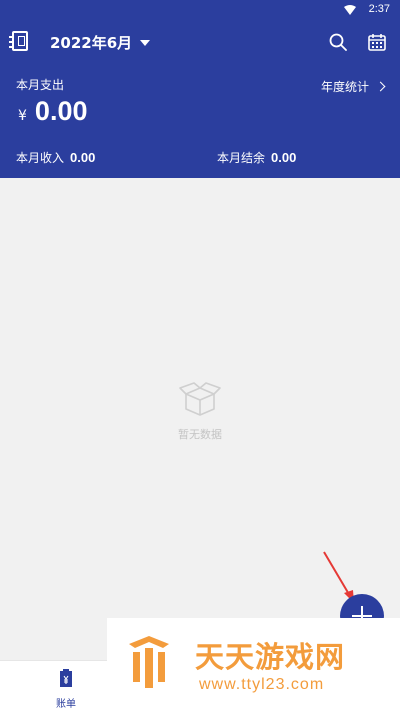 This screenshot has width=400, height=711. What do you see at coordinates (200, 42) in the screenshot?
I see `toolbar: 2022年6月` at bounding box center [200, 42].